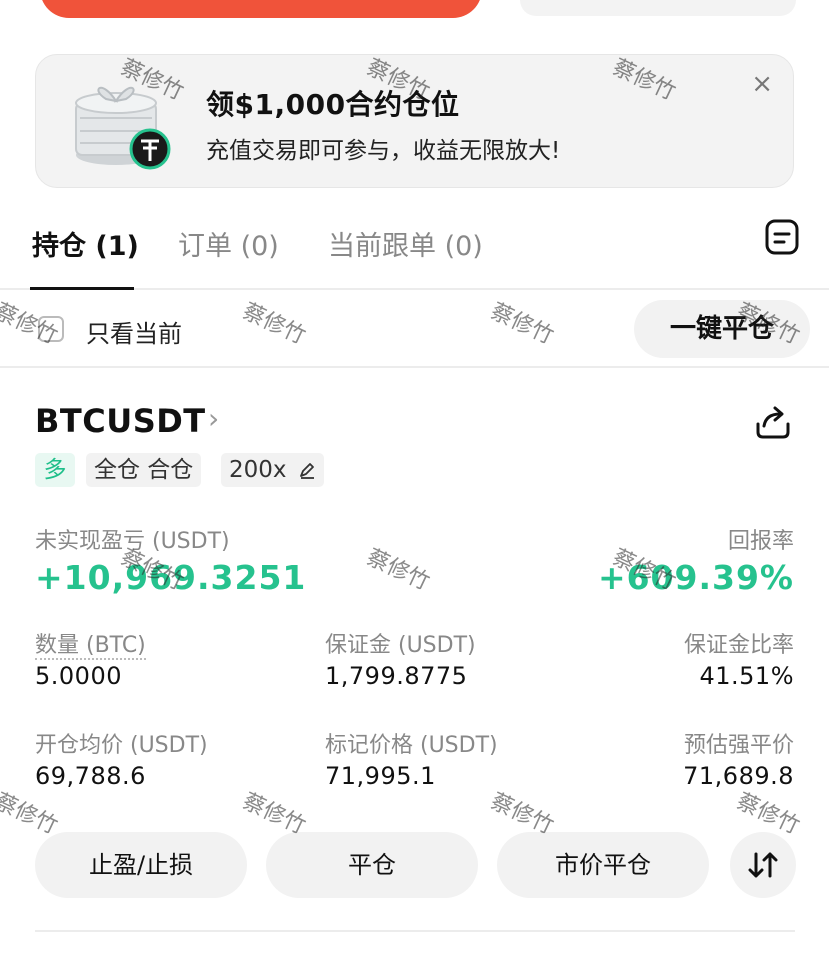  What do you see at coordinates (415, 931) in the screenshot?
I see `card-divider` at bounding box center [415, 931].